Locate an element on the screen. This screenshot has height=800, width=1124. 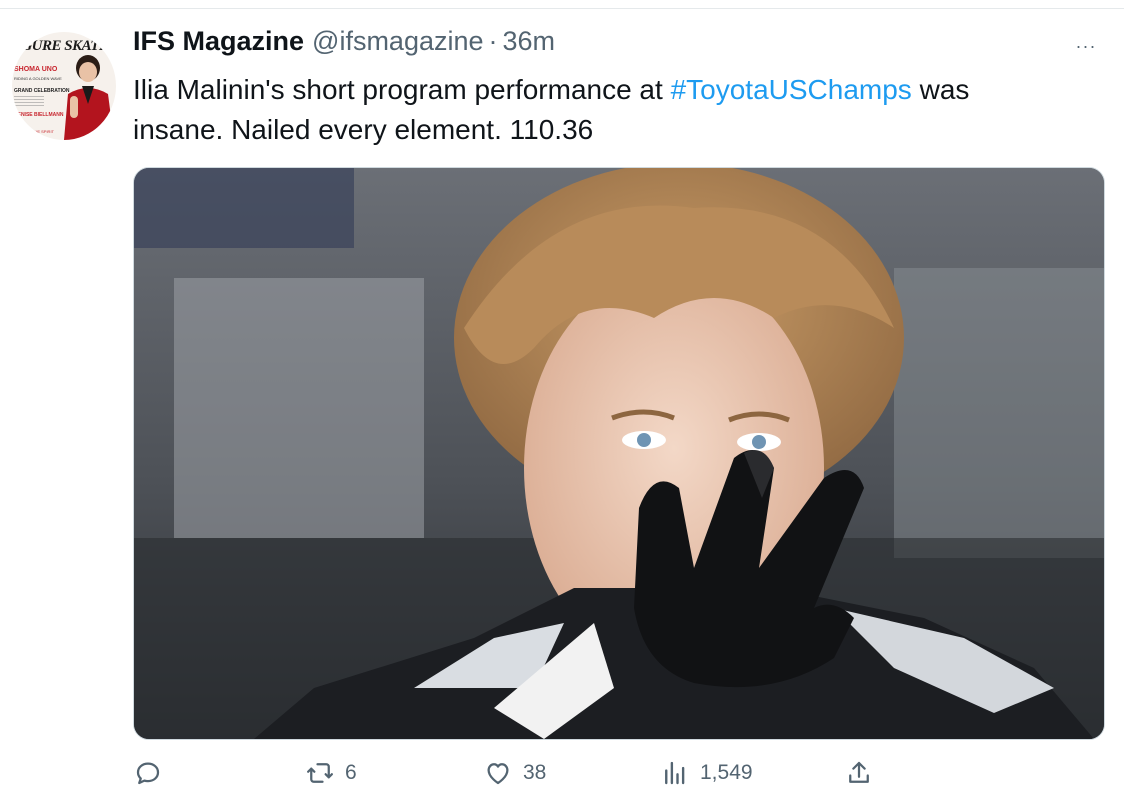
author-display-name: IFS Magazine is located at coordinates (218, 41).